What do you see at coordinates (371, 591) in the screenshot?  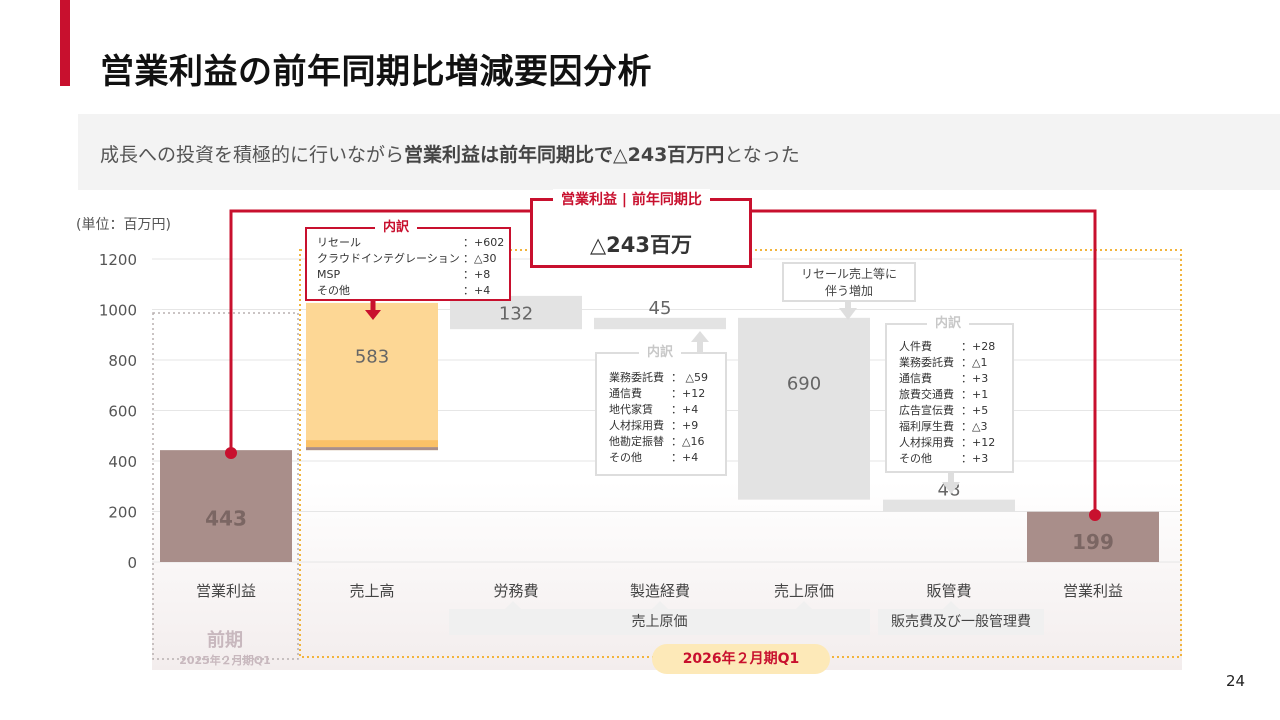 I see `category-label: 売上高` at bounding box center [371, 591].